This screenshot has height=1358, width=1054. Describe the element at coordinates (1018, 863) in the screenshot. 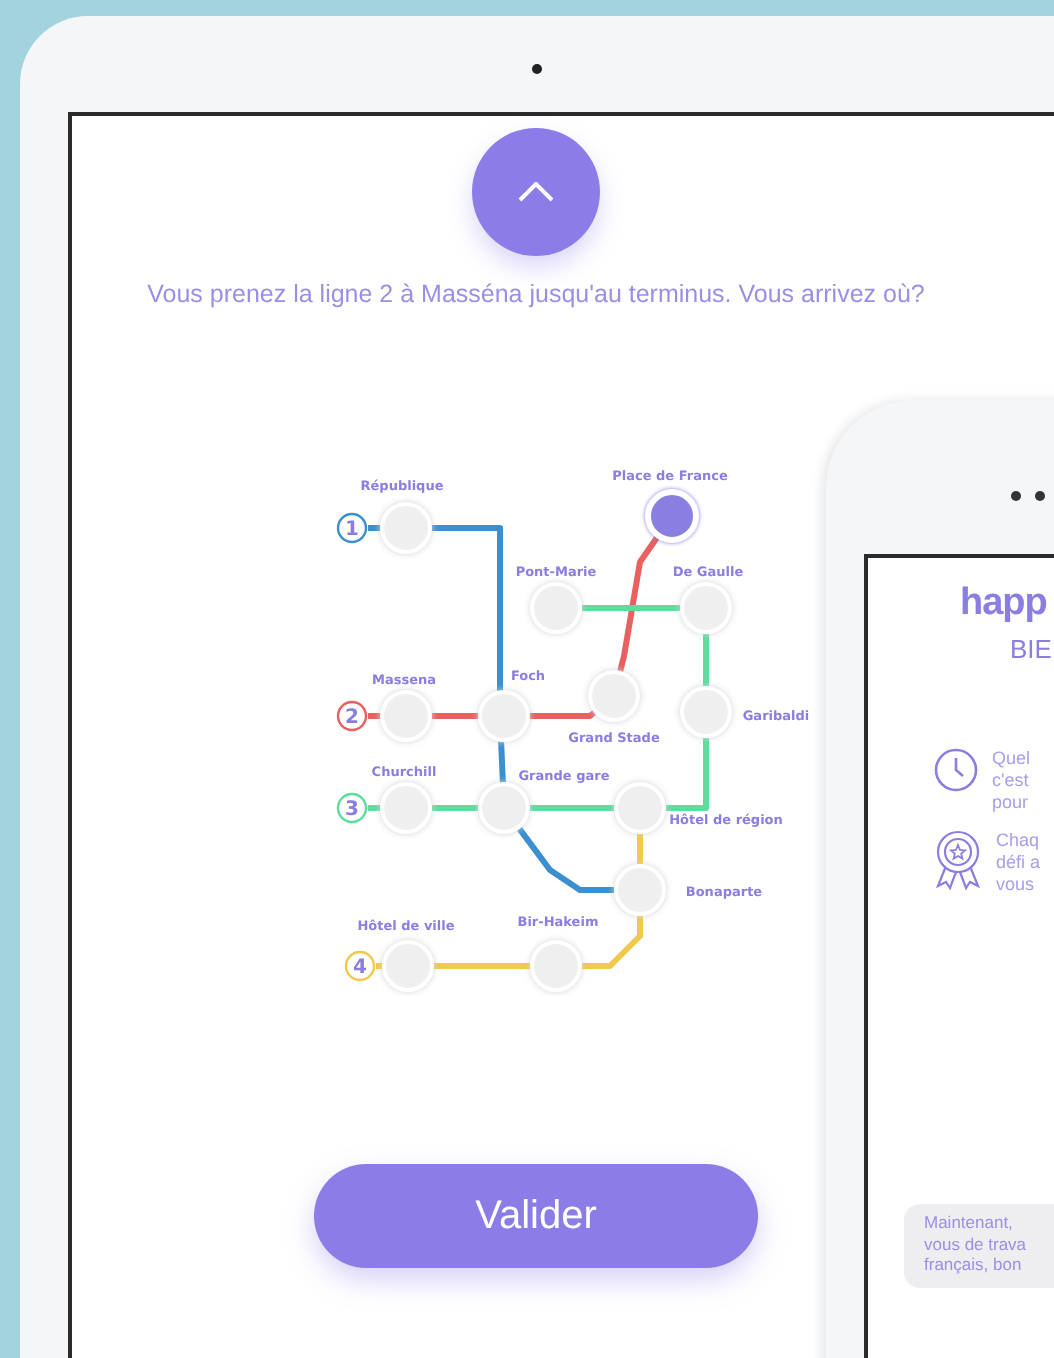

I see `feature-text: Chaq défi a vous` at that location.